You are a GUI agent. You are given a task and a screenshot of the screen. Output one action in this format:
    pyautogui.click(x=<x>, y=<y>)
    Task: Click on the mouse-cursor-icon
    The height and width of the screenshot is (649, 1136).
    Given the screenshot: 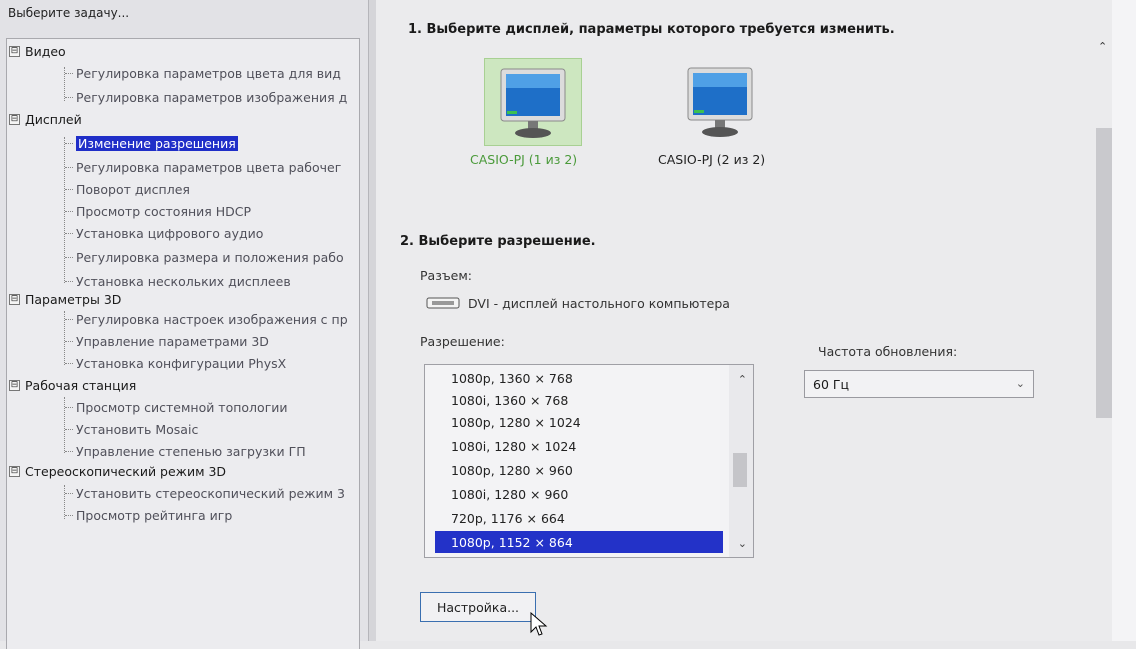 What is the action you would take?
    pyautogui.click(x=539, y=624)
    